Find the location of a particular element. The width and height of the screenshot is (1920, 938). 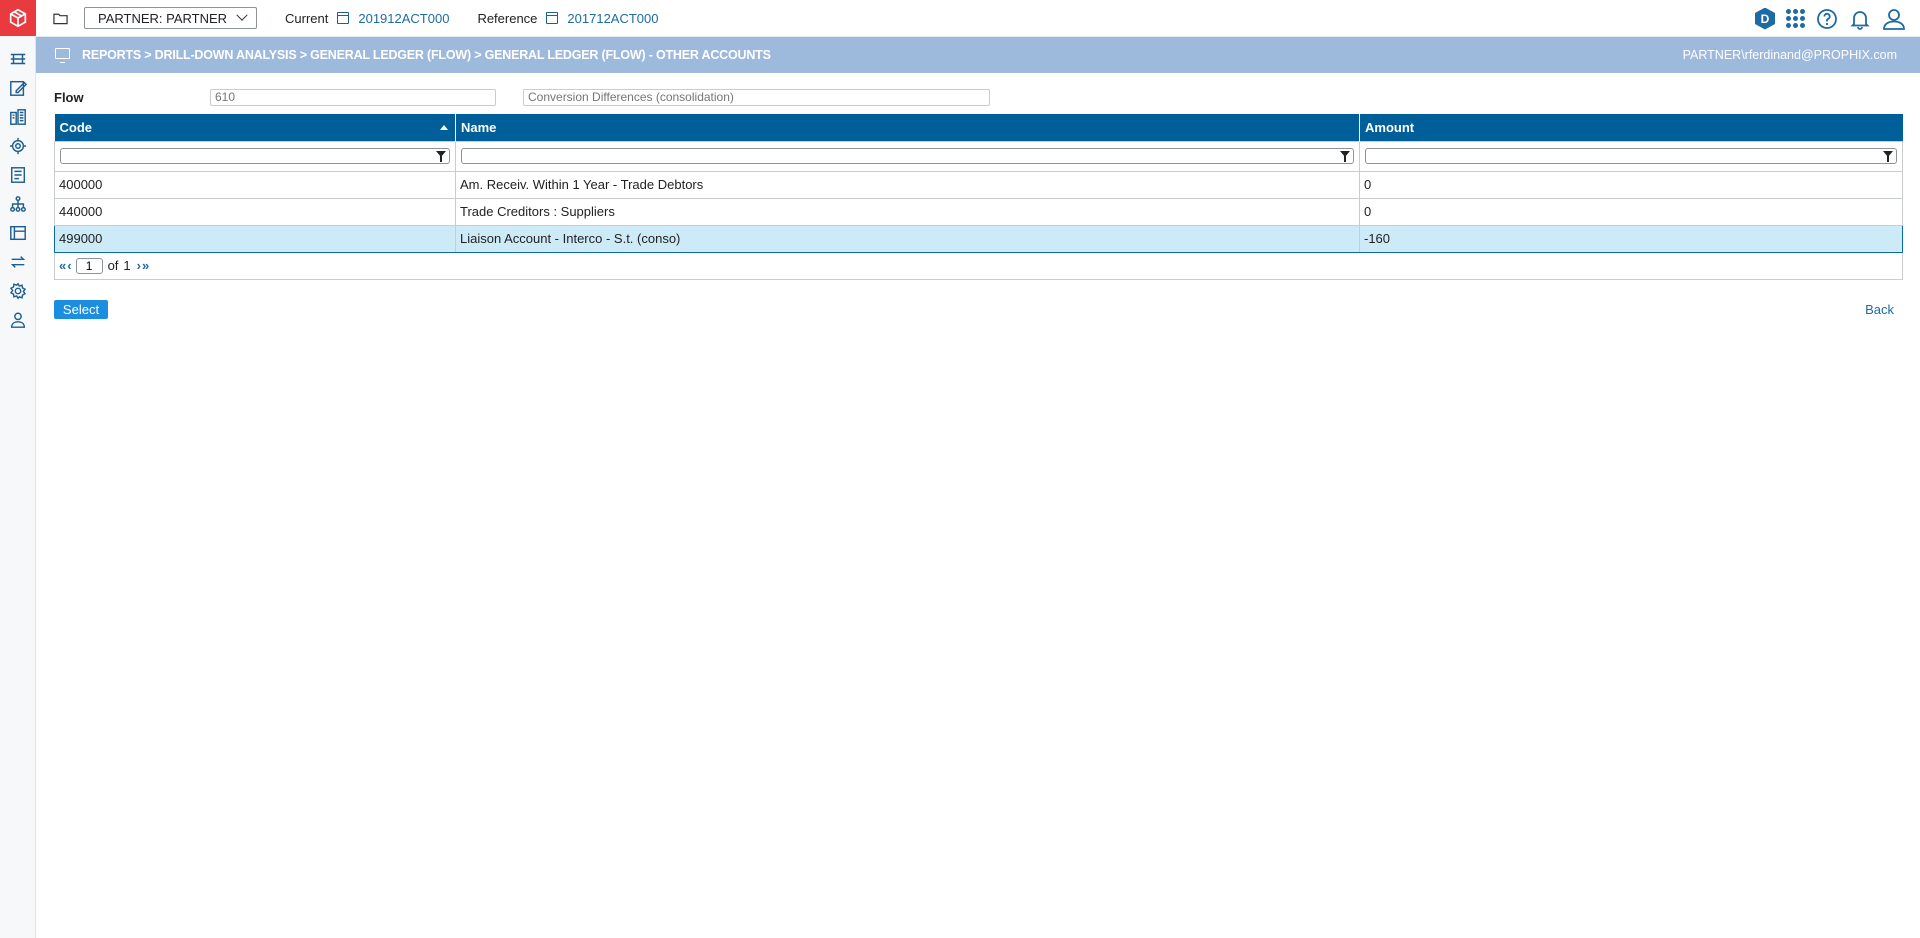

app-logo is located at coordinates (18, 18).